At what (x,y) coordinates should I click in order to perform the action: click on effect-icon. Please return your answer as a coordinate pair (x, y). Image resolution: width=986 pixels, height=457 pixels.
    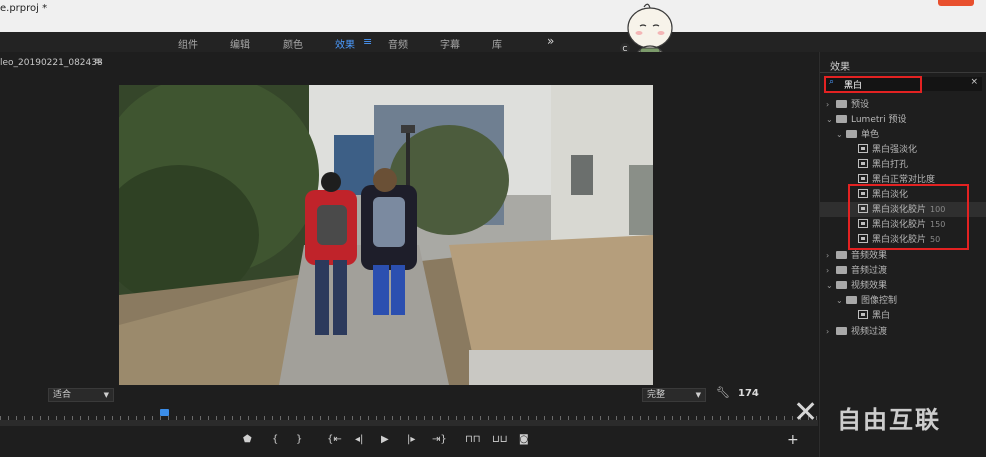
    Looking at the image, I should click on (863, 314).